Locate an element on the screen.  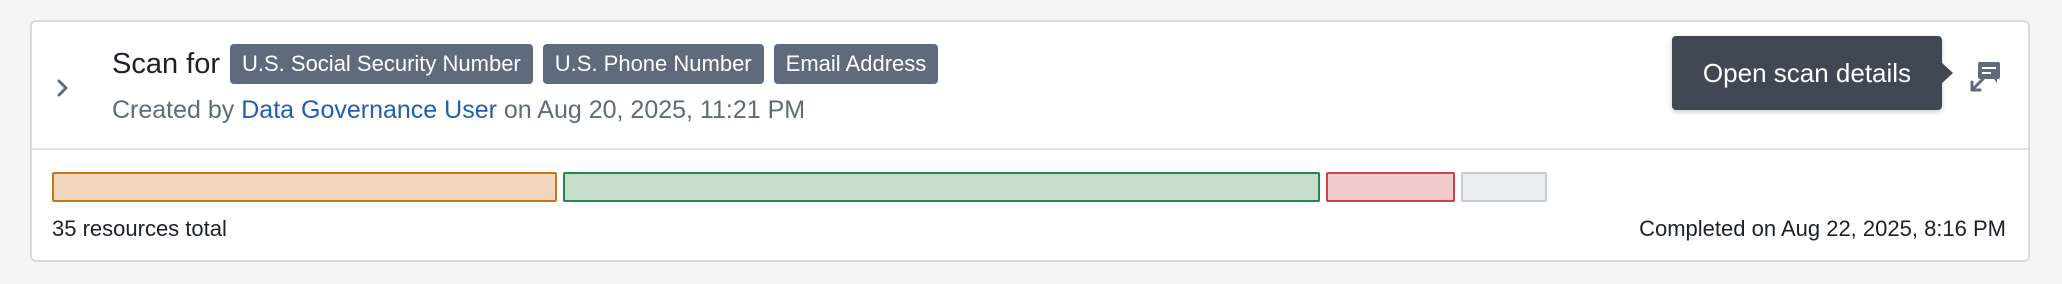
resource-status-bar is located at coordinates (1030, 187).